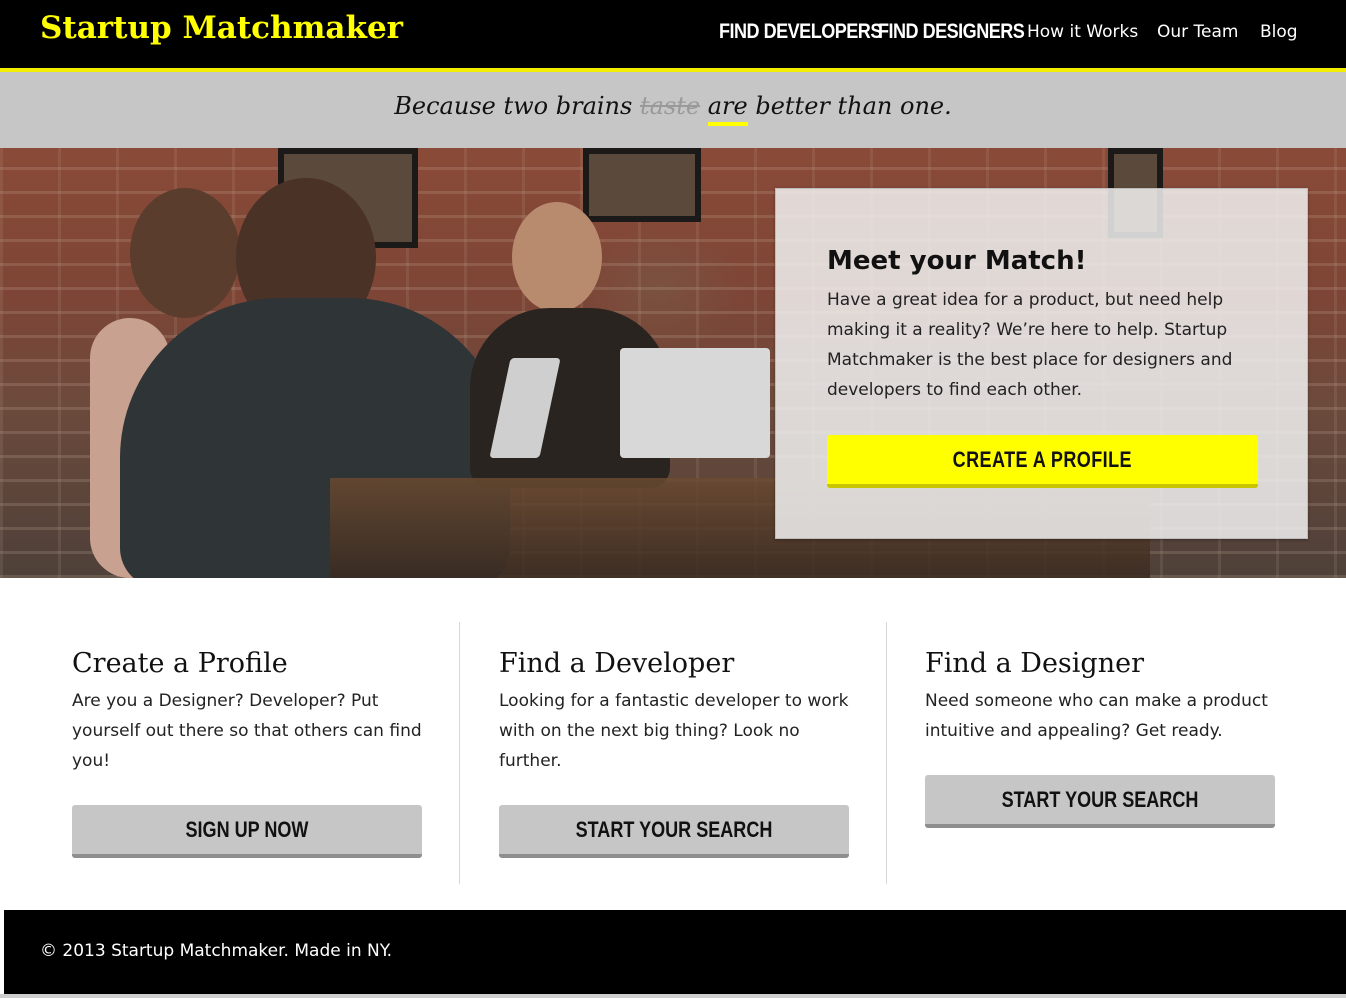 This screenshot has height=998, width=1346. What do you see at coordinates (849, 106) in the screenshot?
I see `tagline-end: better than one.` at bounding box center [849, 106].